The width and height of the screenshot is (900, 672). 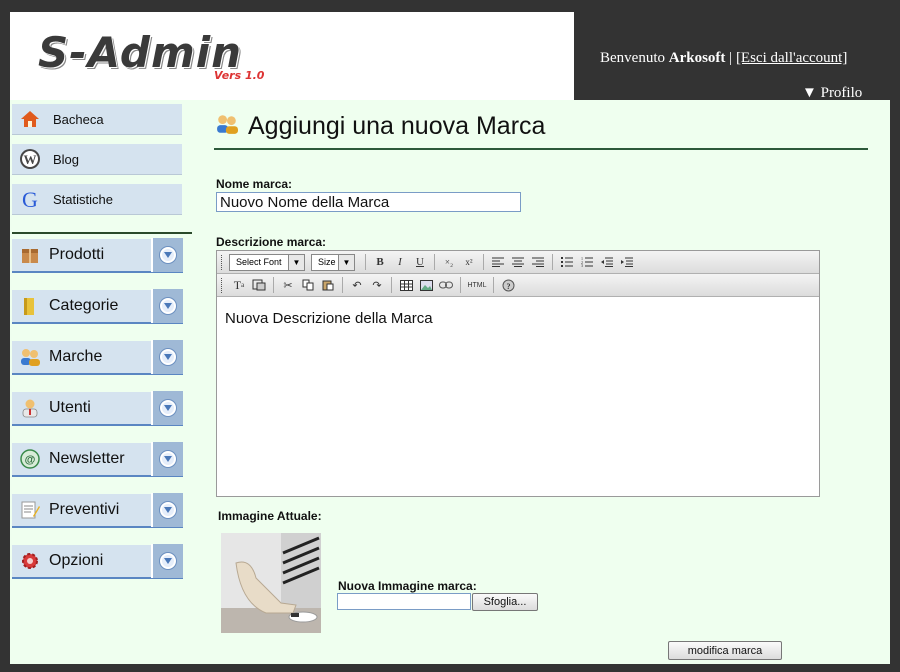 I want to click on email-icon: @, so click(x=30, y=459).